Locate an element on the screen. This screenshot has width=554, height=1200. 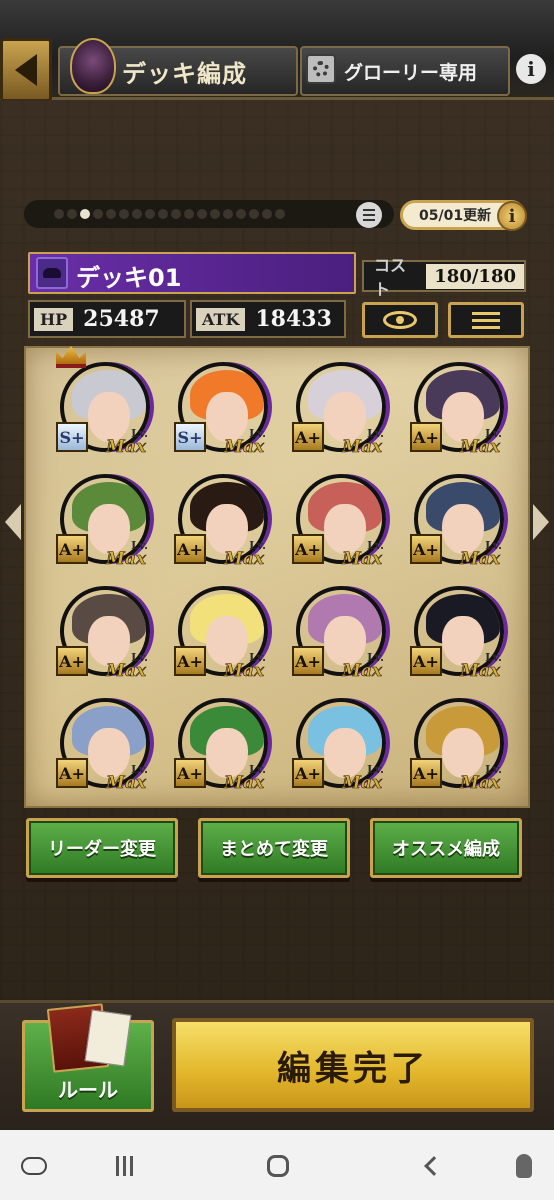
recents-button is located at coordinates (124, 1166).